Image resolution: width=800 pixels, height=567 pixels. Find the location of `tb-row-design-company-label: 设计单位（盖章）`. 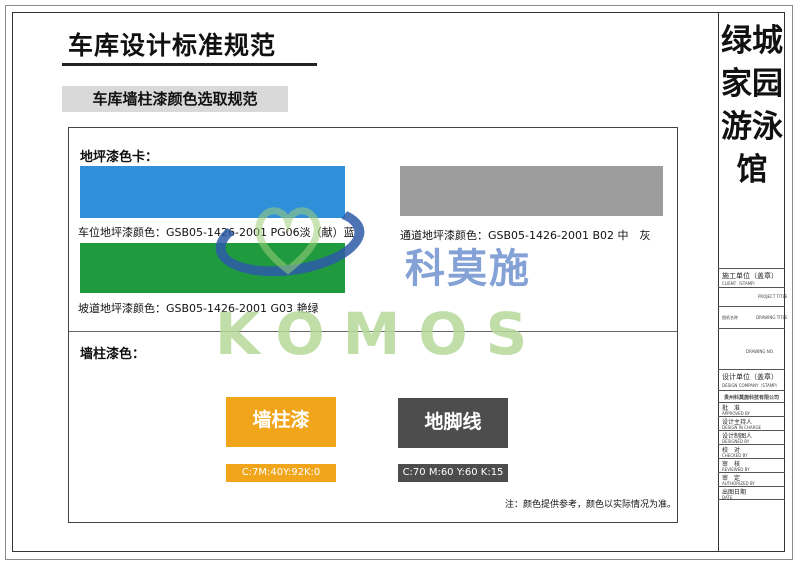

tb-row-design-company-label: 设计单位（盖章） is located at coordinates (750, 377).